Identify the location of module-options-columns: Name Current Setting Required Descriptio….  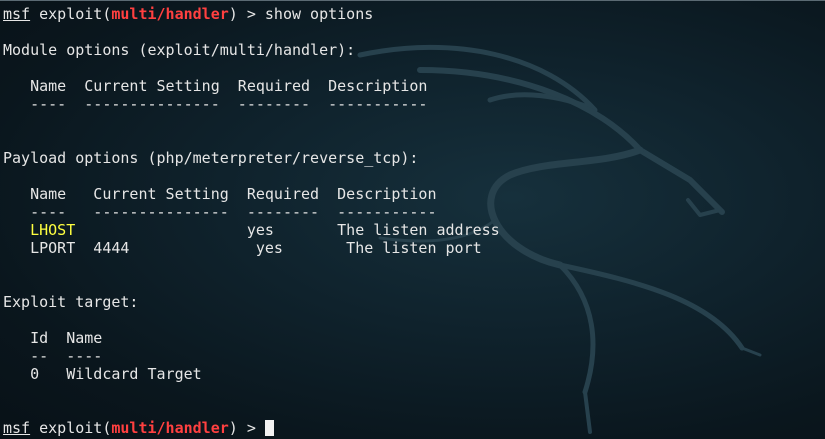
(215, 86).